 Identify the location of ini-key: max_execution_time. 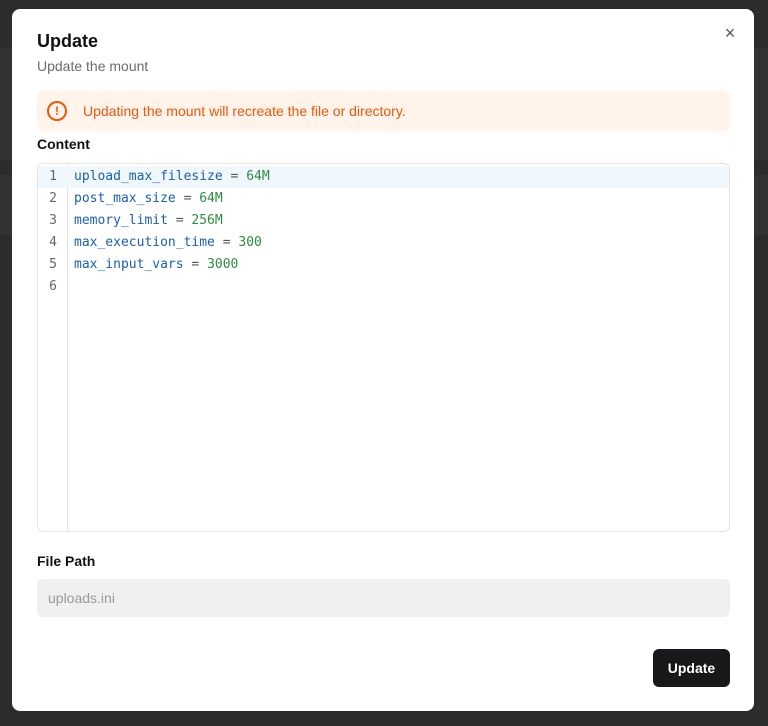
(144, 242).